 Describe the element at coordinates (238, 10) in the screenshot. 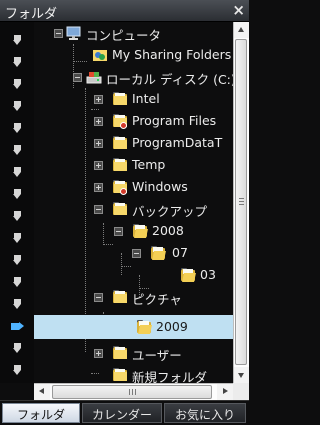

I see `close-icon: ×` at that location.